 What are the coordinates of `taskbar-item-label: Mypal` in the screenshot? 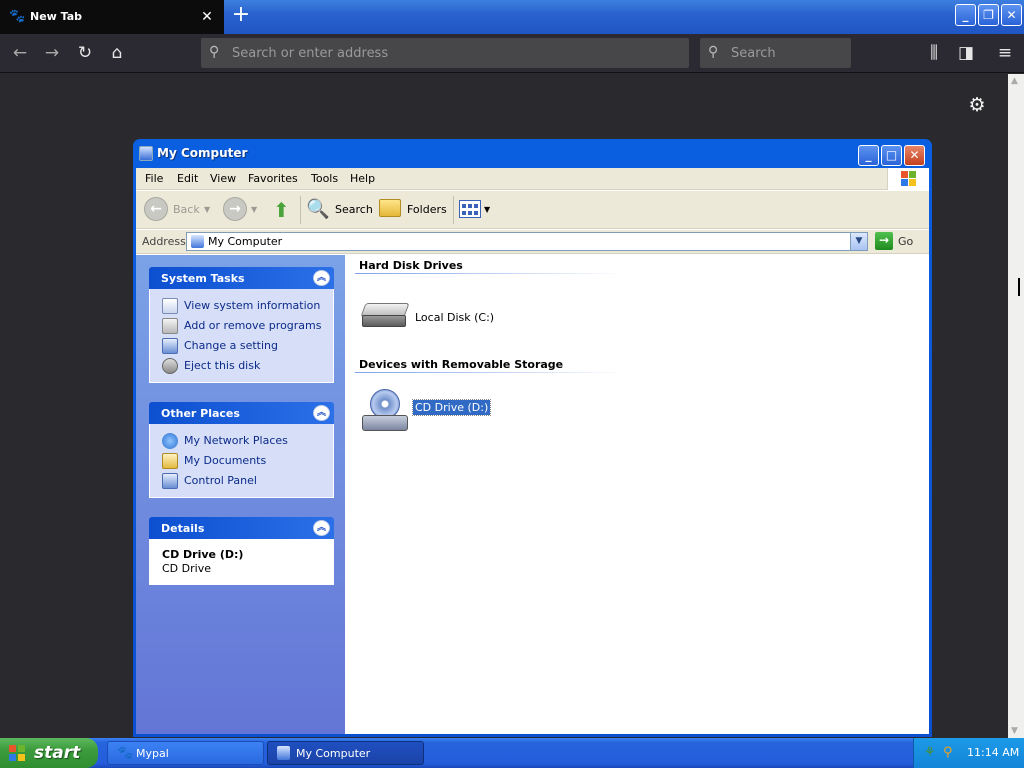 It's located at (152, 753).